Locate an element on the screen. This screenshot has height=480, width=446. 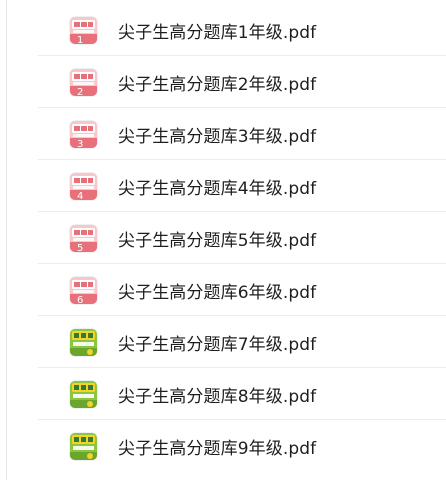
pdf-cover-thumbnail-icon: 4 is located at coordinates (83, 186).